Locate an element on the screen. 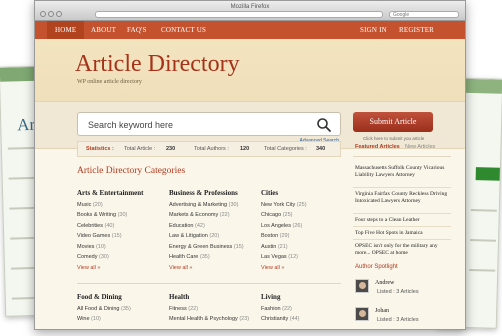  tab-new-articles: New Articles is located at coordinates (420, 147).